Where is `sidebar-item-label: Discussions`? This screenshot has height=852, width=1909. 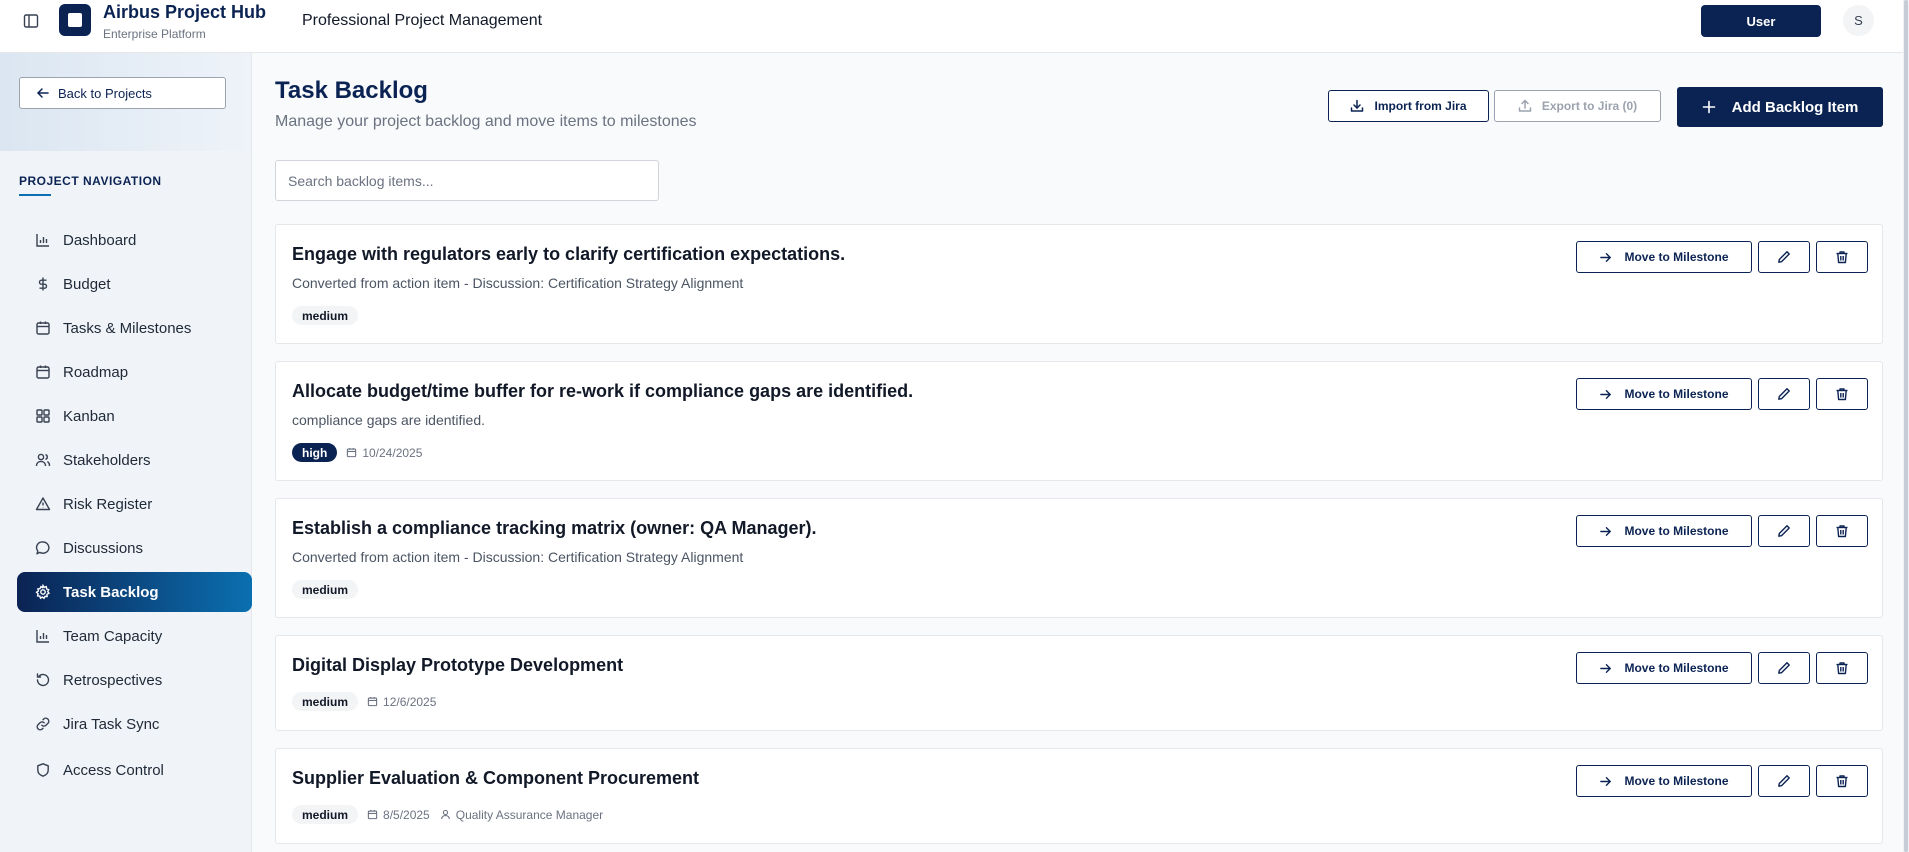
sidebar-item-label: Discussions is located at coordinates (103, 548).